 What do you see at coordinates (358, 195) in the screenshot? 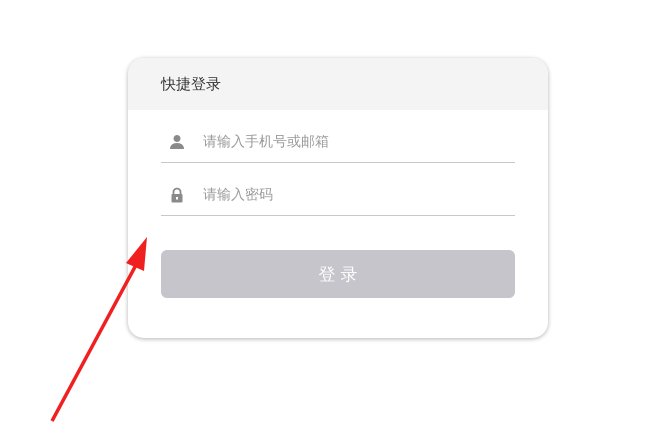
I see `input-field: 请输入密码` at bounding box center [358, 195].